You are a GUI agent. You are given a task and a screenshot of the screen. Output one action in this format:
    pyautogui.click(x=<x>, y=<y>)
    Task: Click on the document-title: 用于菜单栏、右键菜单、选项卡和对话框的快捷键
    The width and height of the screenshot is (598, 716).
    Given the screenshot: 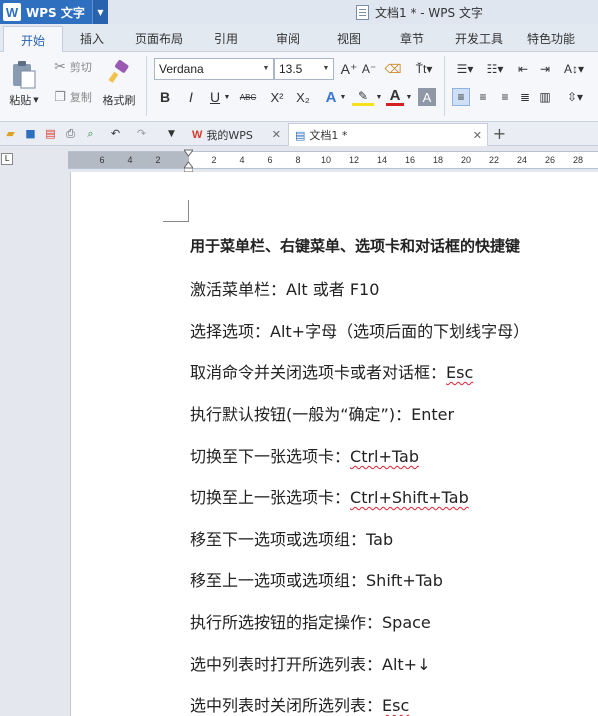 What is the action you would take?
    pyautogui.click(x=355, y=246)
    